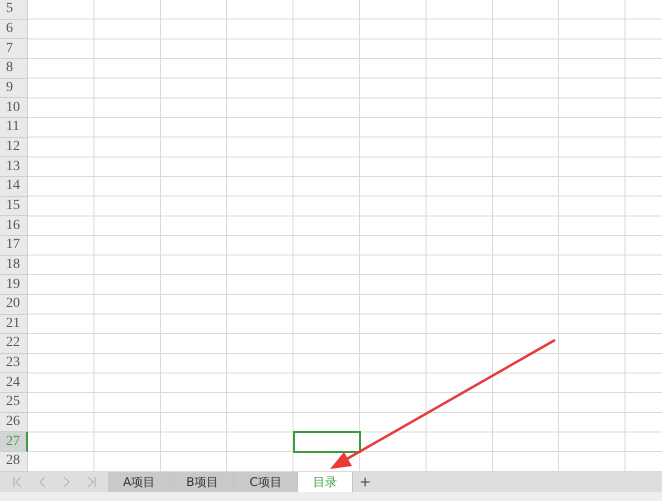 The width and height of the screenshot is (662, 501). Describe the element at coordinates (202, 482) in the screenshot. I see `sheet-tab: B项目` at that location.